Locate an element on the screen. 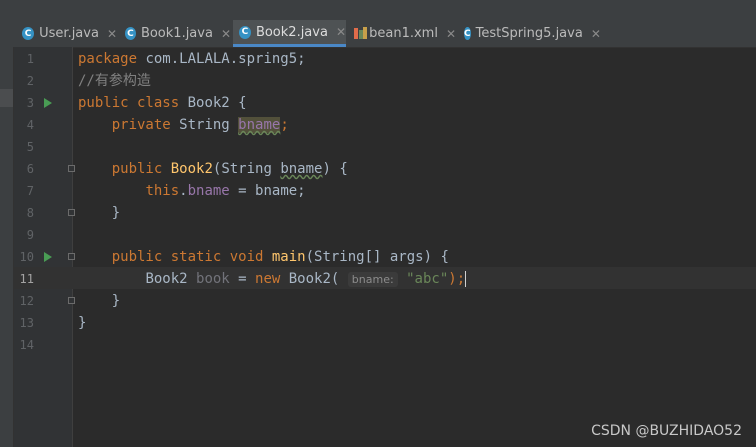  tab-label: Book2.java is located at coordinates (291, 32).